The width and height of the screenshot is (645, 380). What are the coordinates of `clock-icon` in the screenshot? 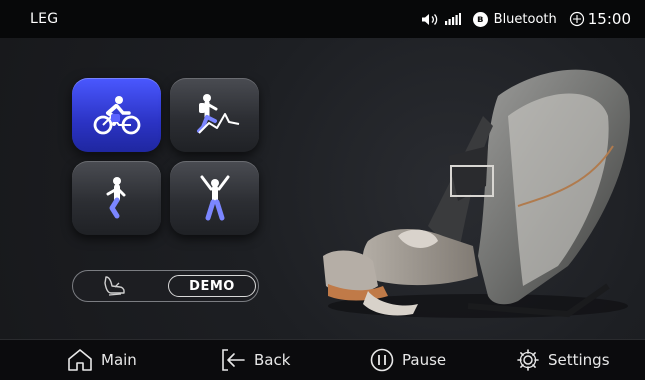 It's located at (576, 19).